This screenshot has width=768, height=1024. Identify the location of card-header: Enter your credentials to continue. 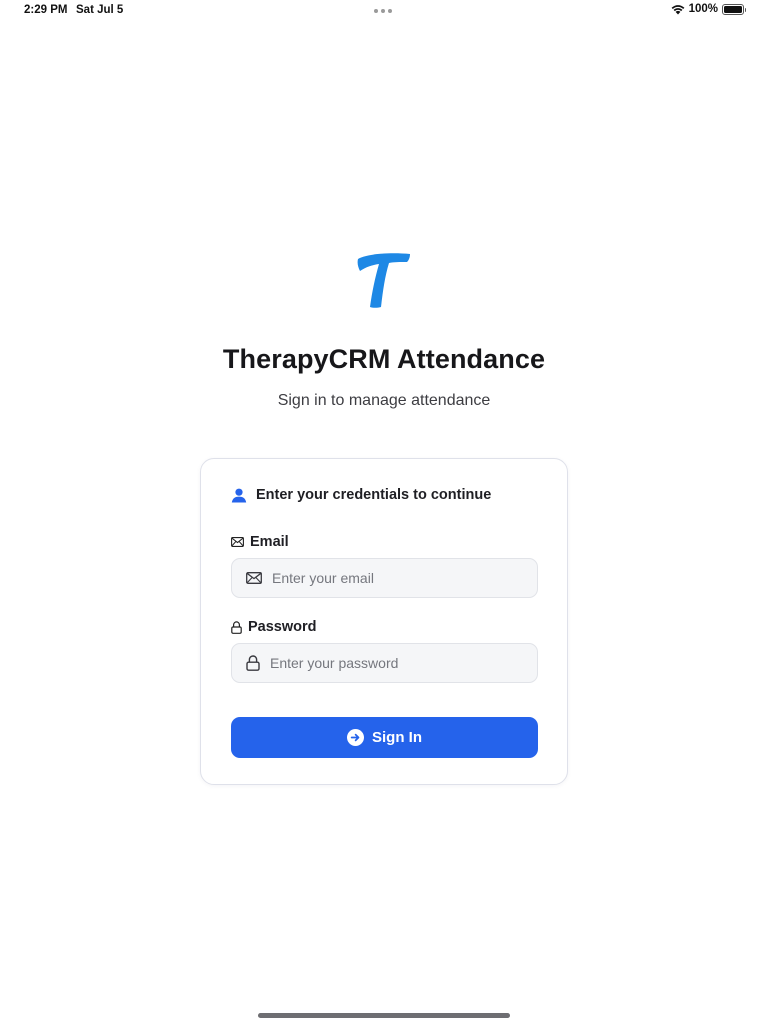
(361, 495).